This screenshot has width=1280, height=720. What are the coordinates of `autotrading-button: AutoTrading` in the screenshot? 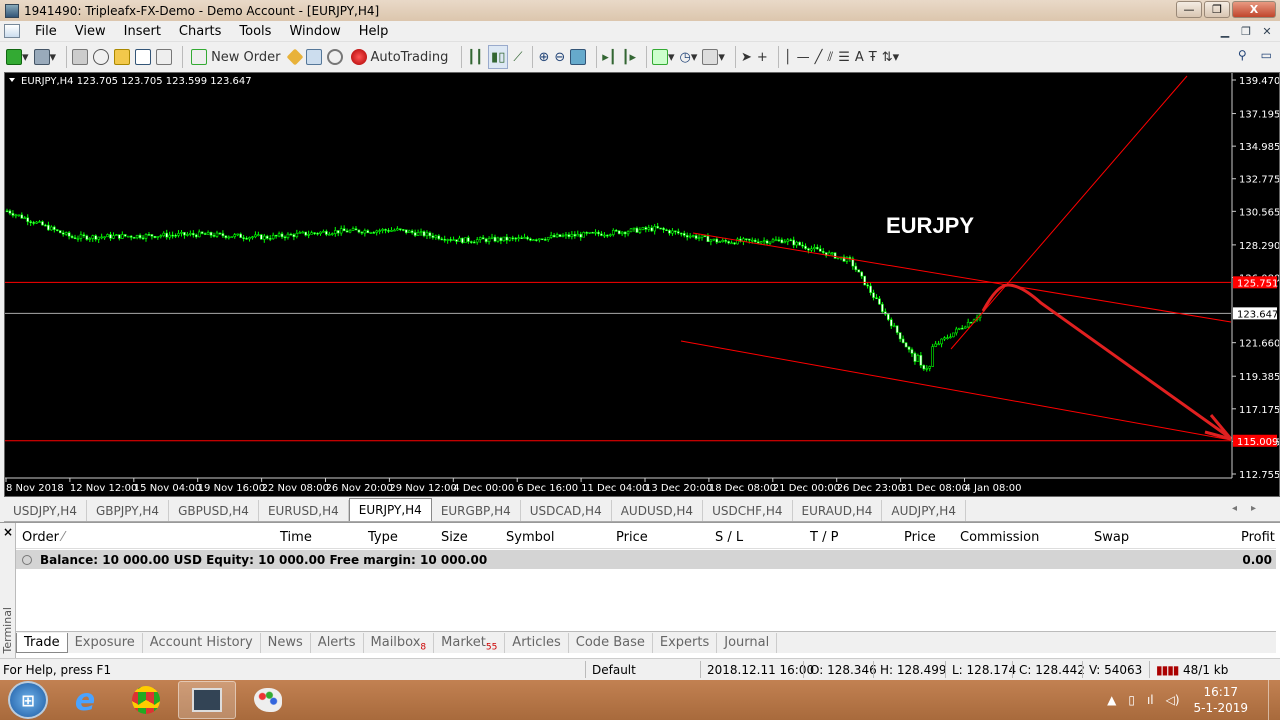 It's located at (400, 57).